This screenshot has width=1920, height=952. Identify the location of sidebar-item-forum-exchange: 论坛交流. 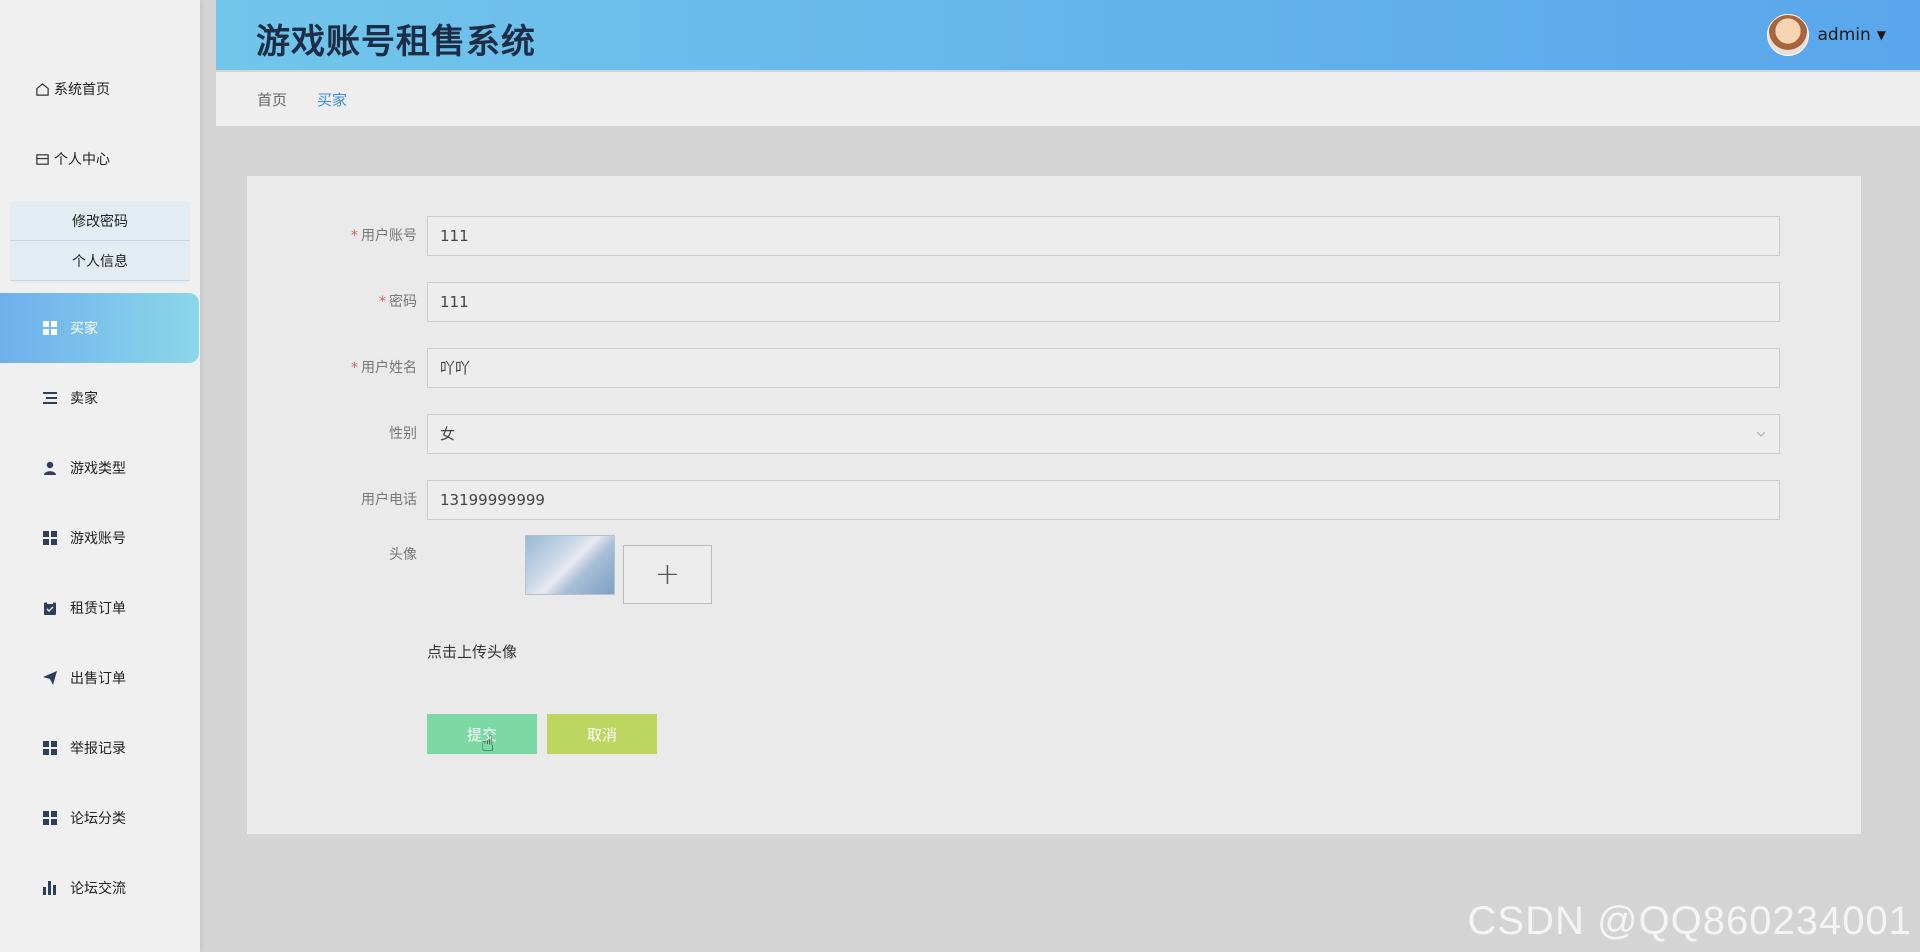
(100, 888).